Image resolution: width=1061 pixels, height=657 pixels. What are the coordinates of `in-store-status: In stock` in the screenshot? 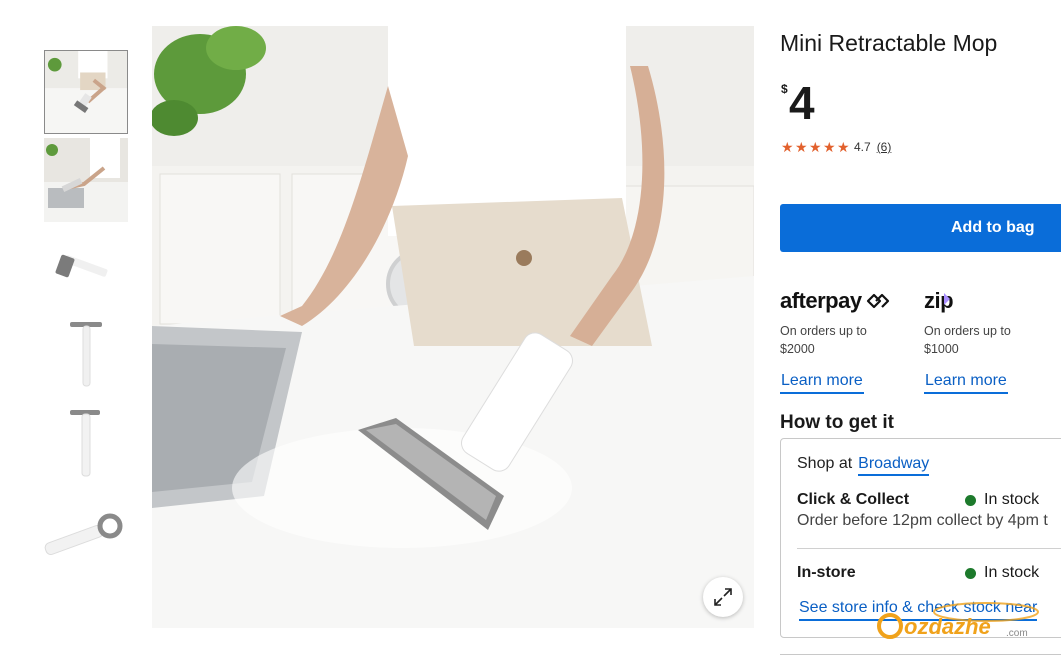 It's located at (1002, 573).